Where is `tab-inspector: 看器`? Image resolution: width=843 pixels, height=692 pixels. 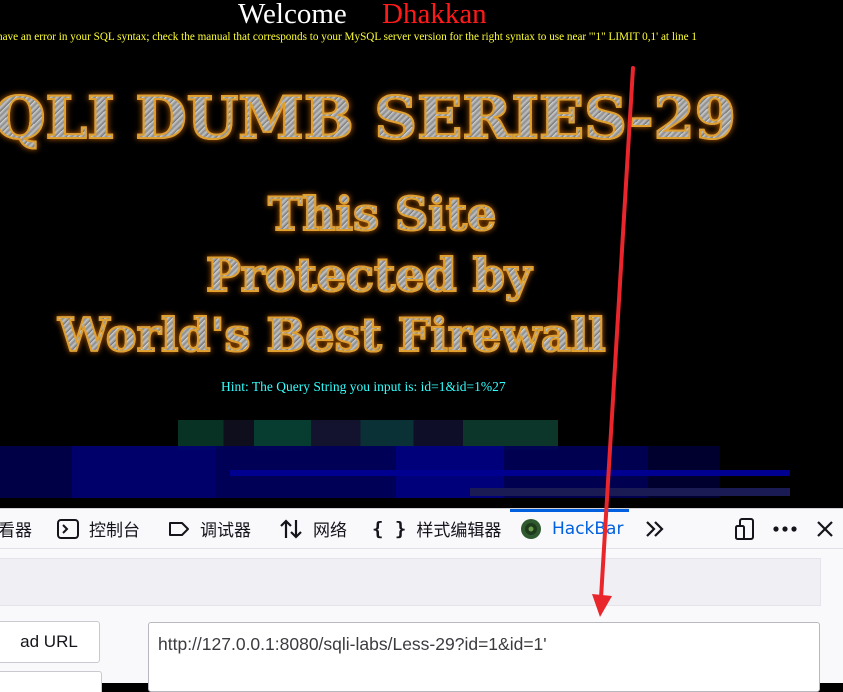 tab-inspector: 看器 is located at coordinates (16, 528).